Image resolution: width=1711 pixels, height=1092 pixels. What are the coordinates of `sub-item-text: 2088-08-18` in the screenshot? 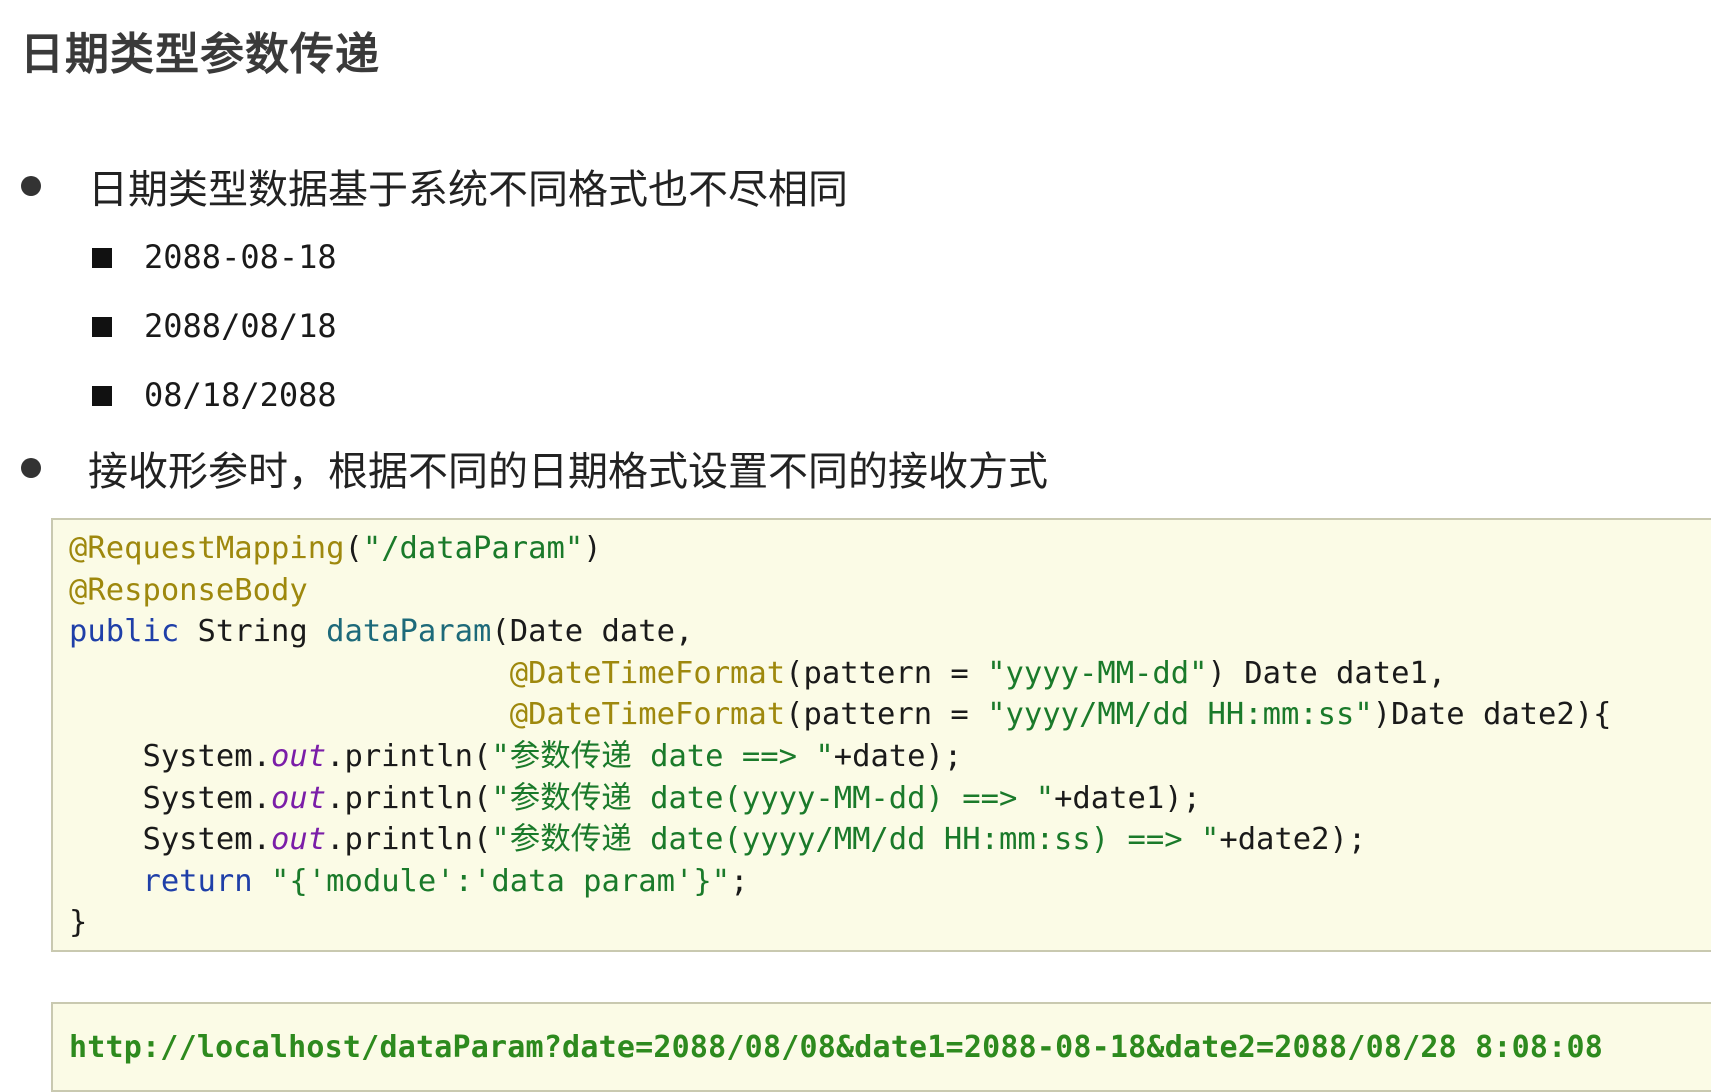 It's located at (240, 257).